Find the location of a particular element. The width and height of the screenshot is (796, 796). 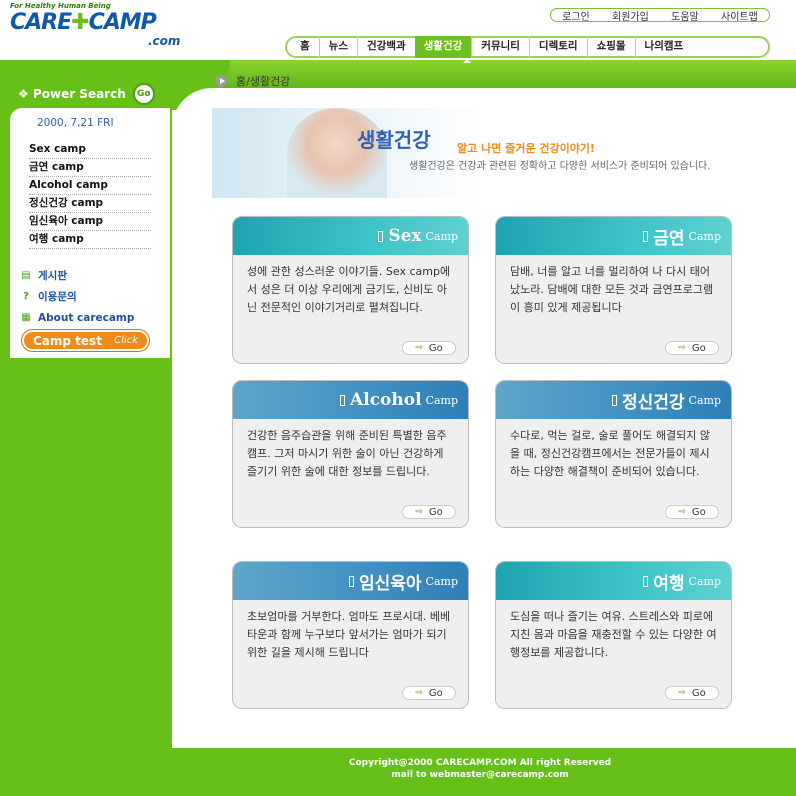

inquiry-label: 이용문의 is located at coordinates (57, 297).